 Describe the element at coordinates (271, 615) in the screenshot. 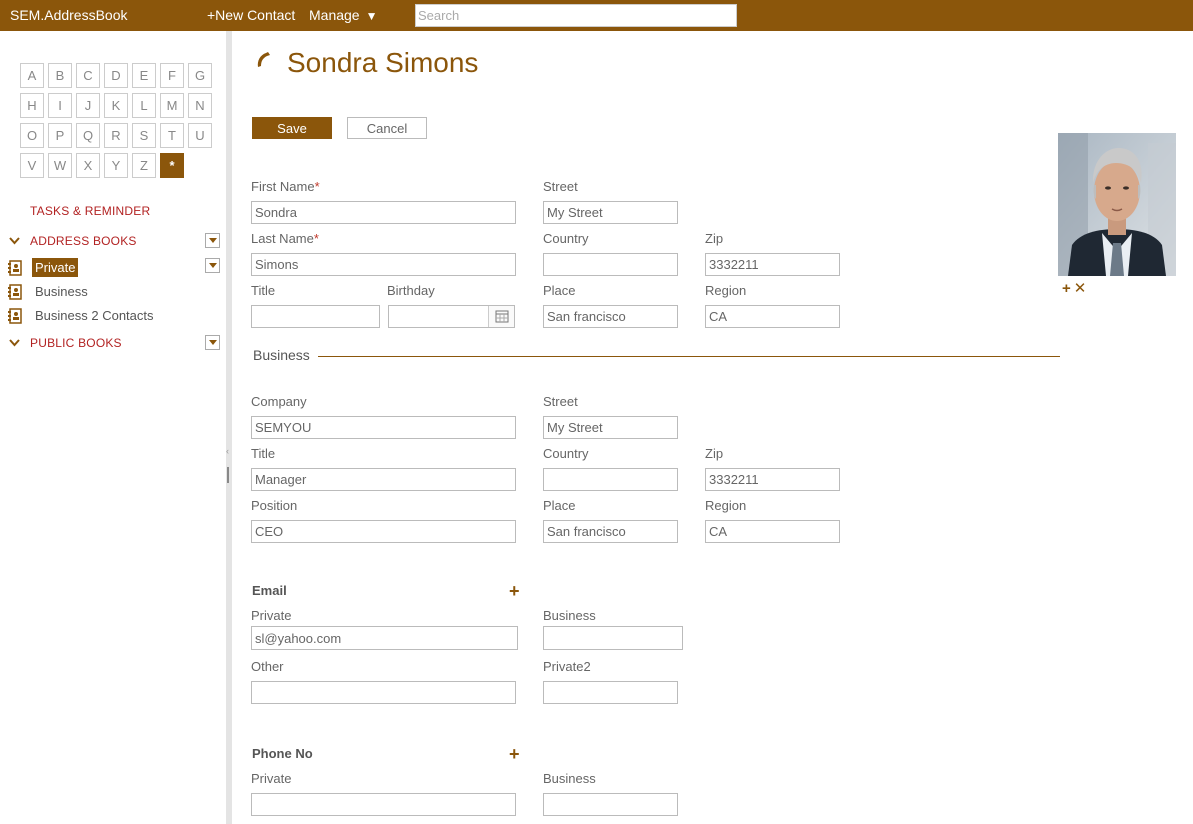

I see `email-private-label: Private` at that location.